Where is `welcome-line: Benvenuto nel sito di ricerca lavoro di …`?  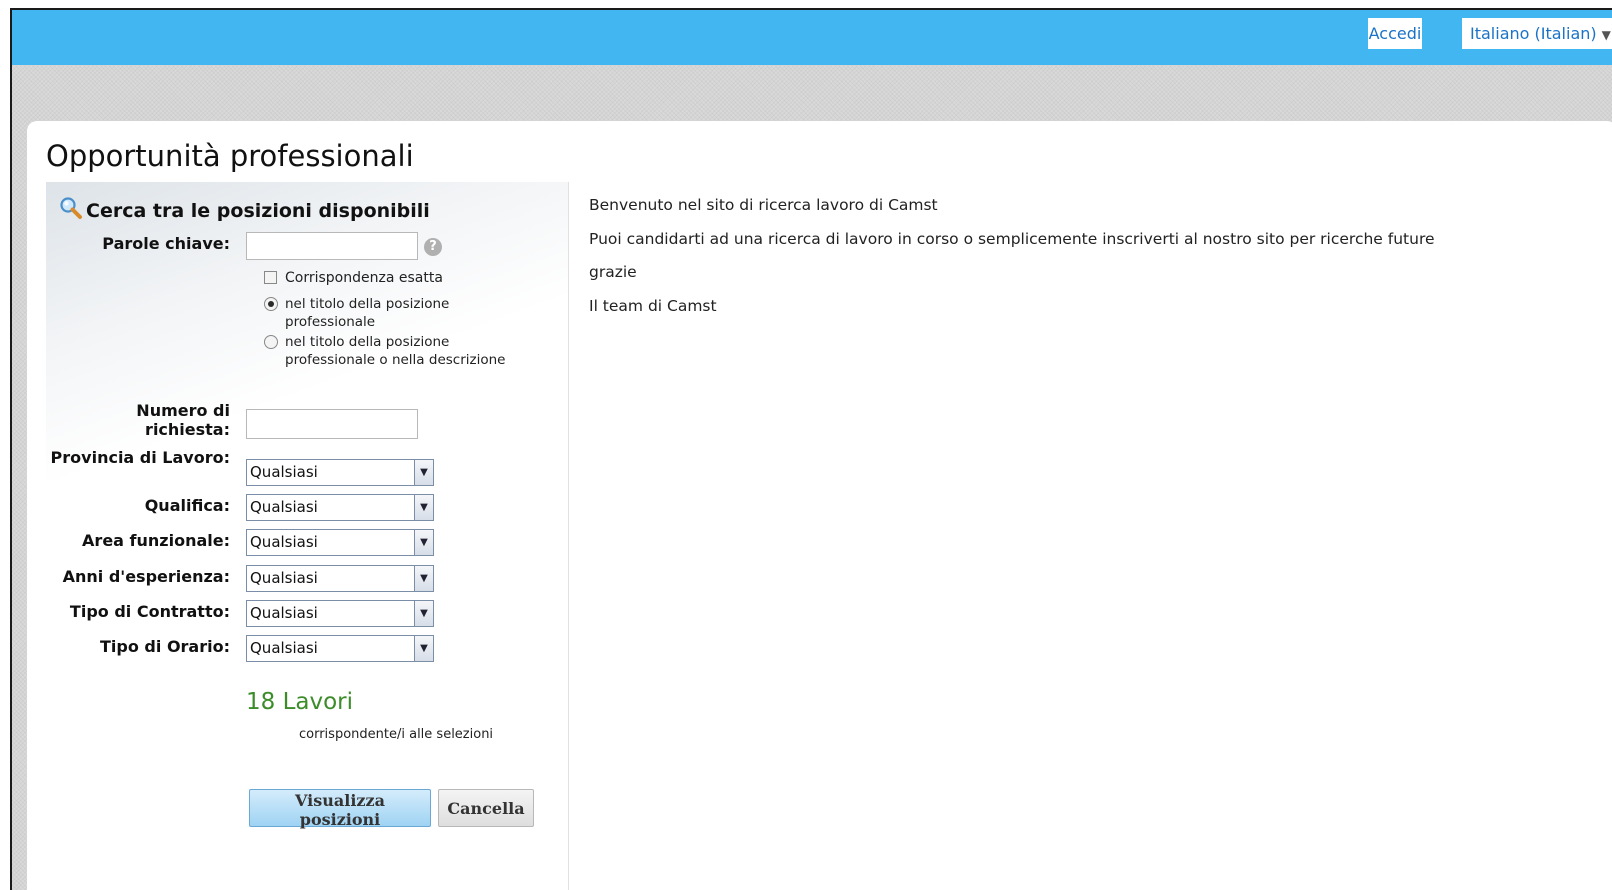
welcome-line: Benvenuto nel sito di ricerca lavoro di … is located at coordinates (763, 205).